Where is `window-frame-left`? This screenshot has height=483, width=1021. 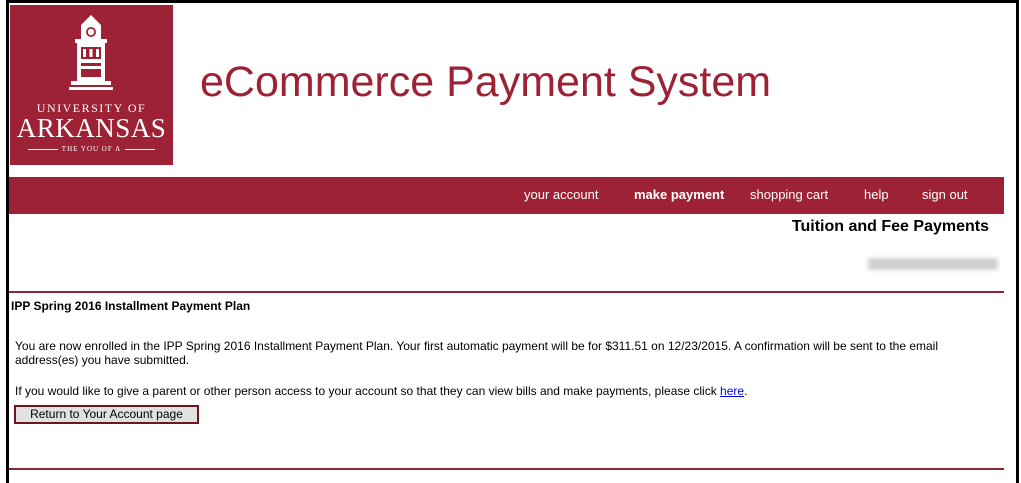 window-frame-left is located at coordinates (7, 241).